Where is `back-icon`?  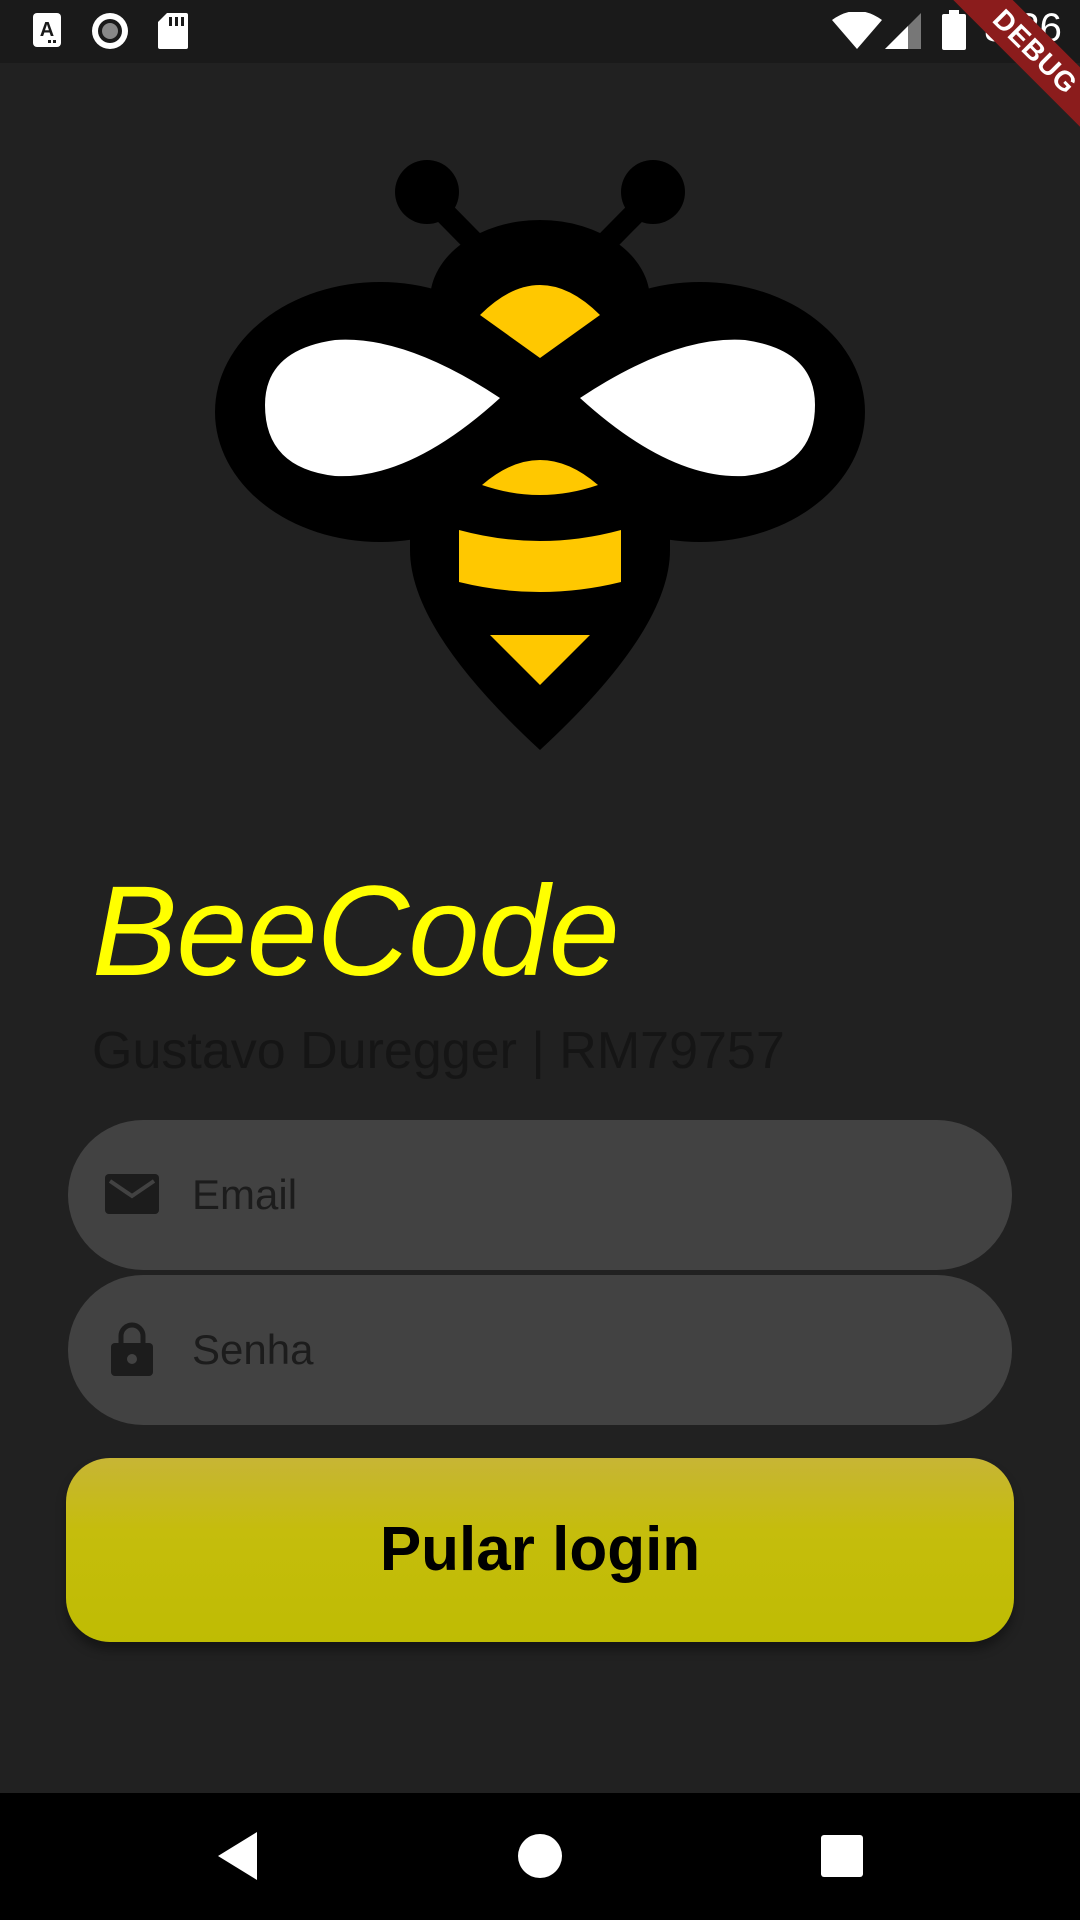
back-icon is located at coordinates (240, 1856).